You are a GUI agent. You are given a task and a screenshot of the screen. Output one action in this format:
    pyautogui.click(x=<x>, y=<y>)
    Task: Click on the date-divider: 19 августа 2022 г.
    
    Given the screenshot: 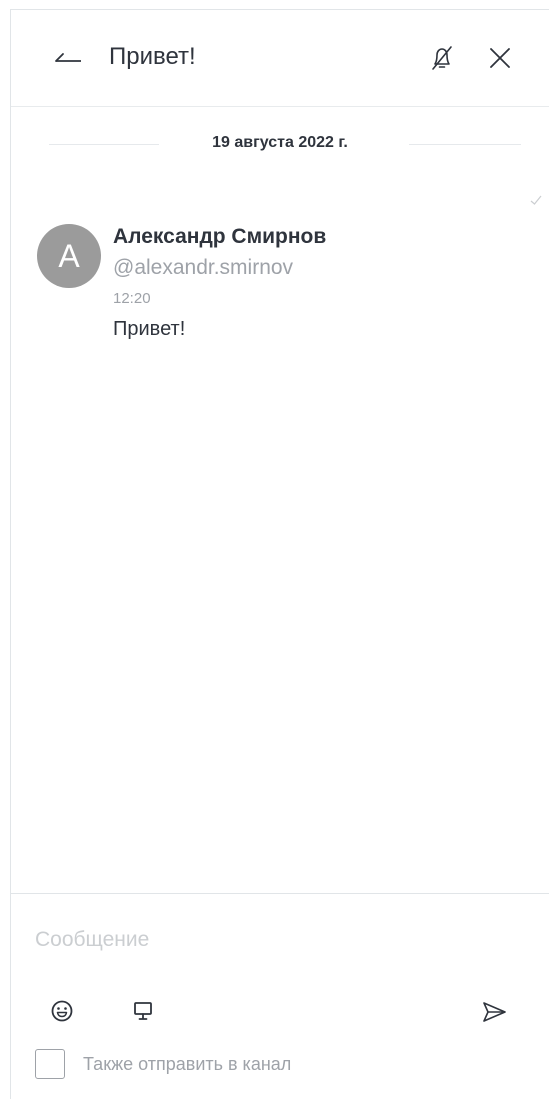 What is the action you would take?
    pyautogui.click(x=280, y=145)
    